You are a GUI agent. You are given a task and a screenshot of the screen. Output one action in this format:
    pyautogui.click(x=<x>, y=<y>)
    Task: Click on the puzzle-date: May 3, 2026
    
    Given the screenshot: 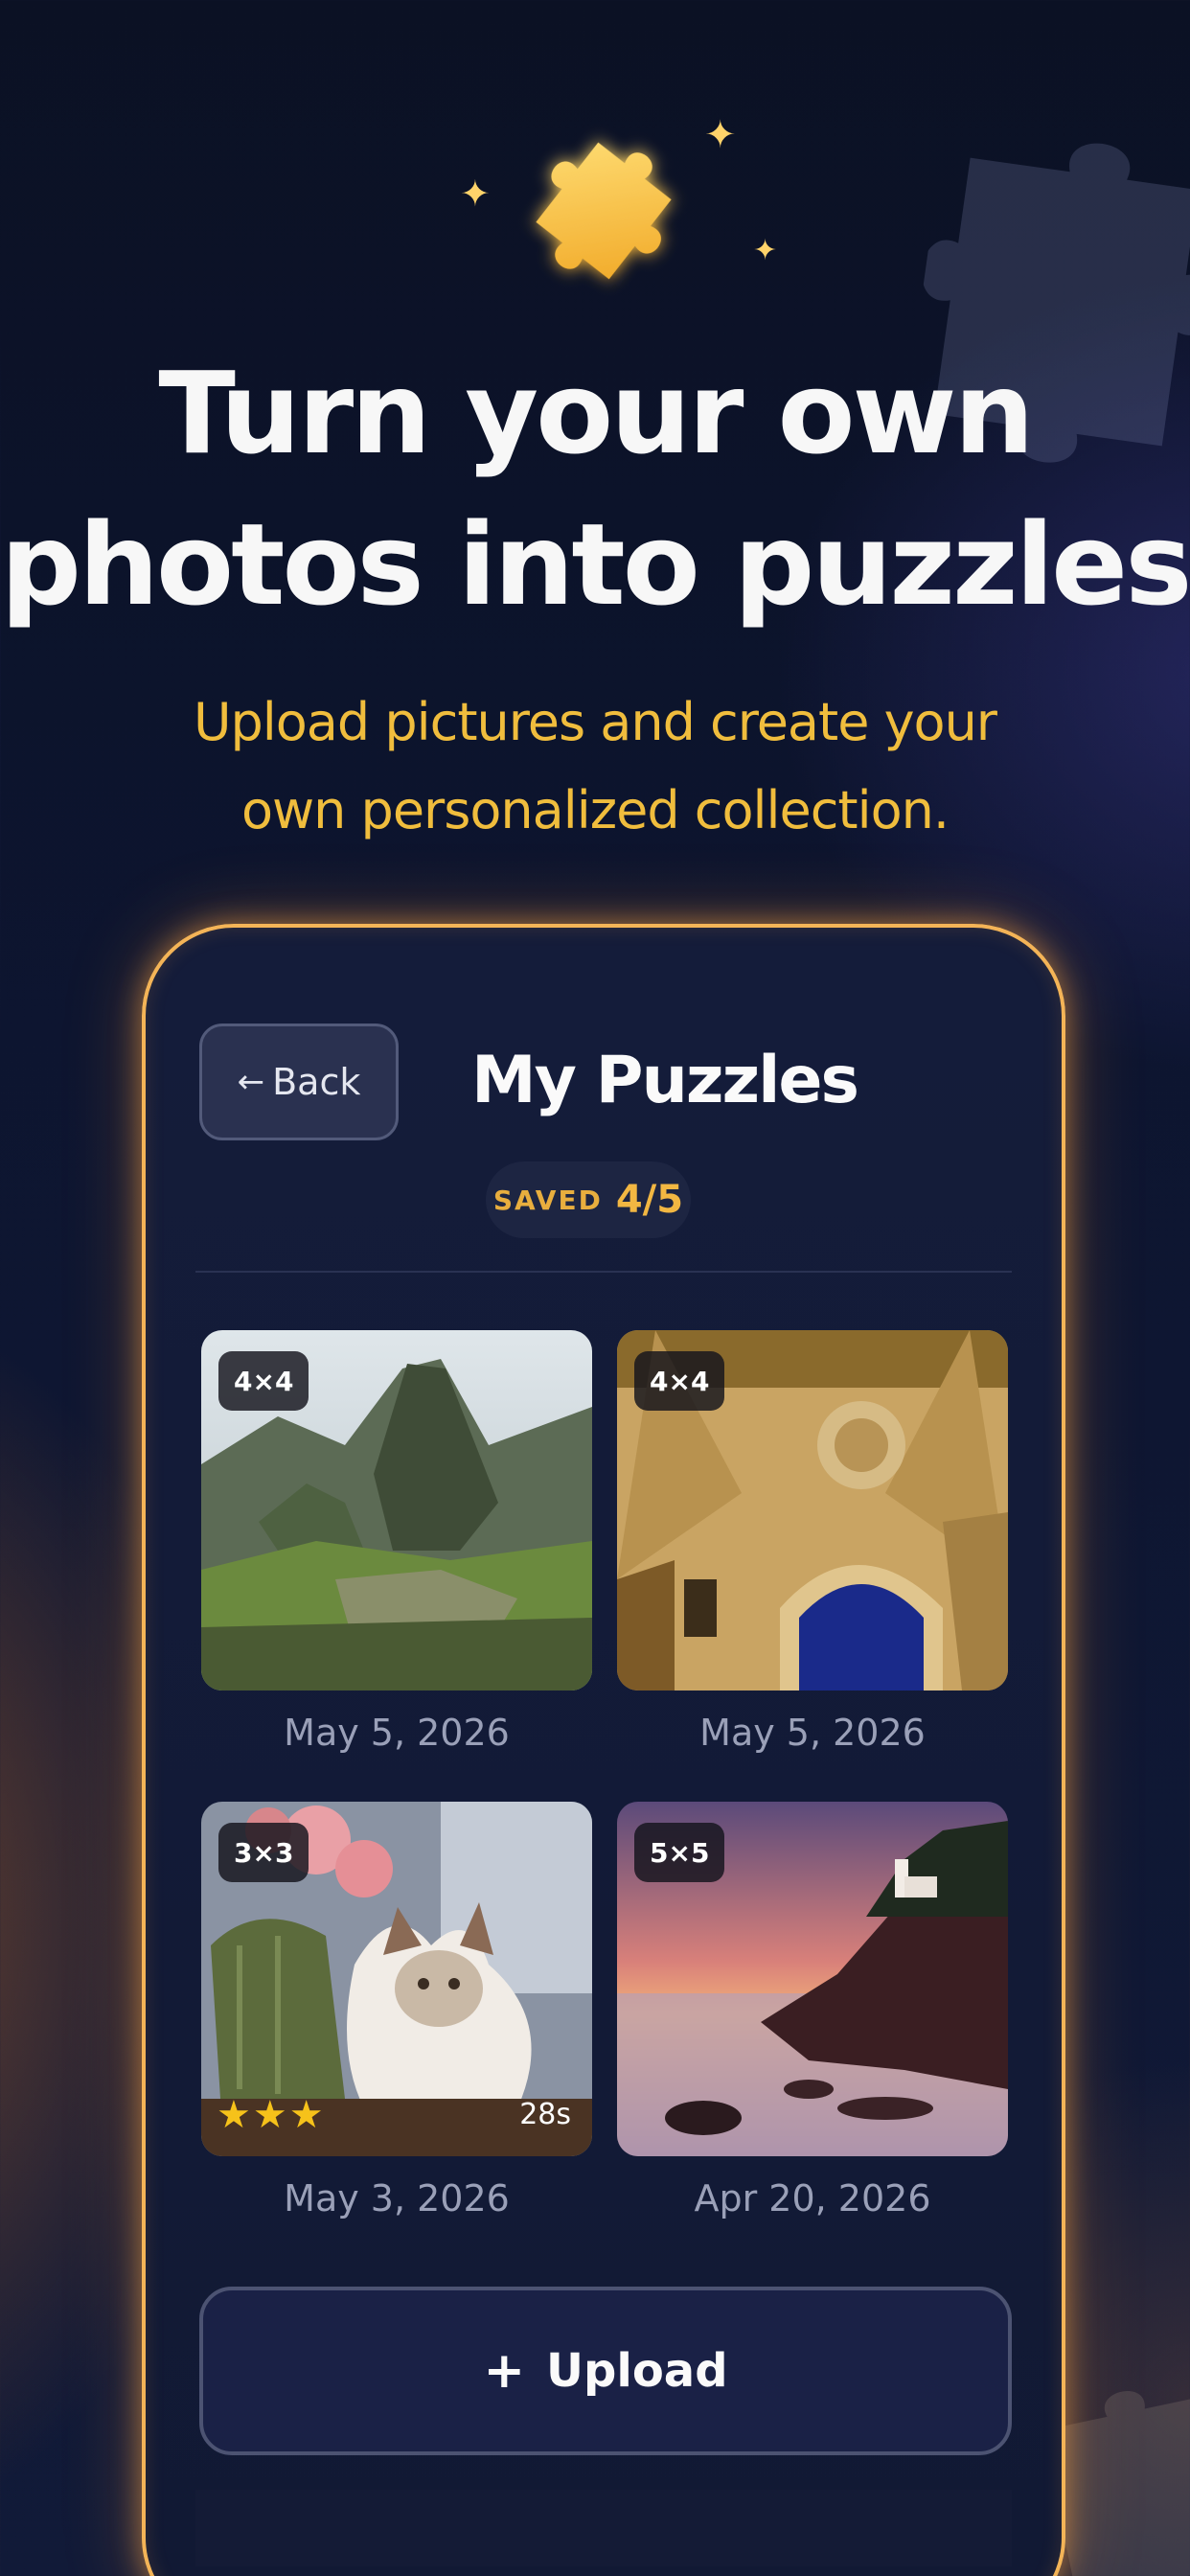 What is the action you would take?
    pyautogui.click(x=397, y=2198)
    